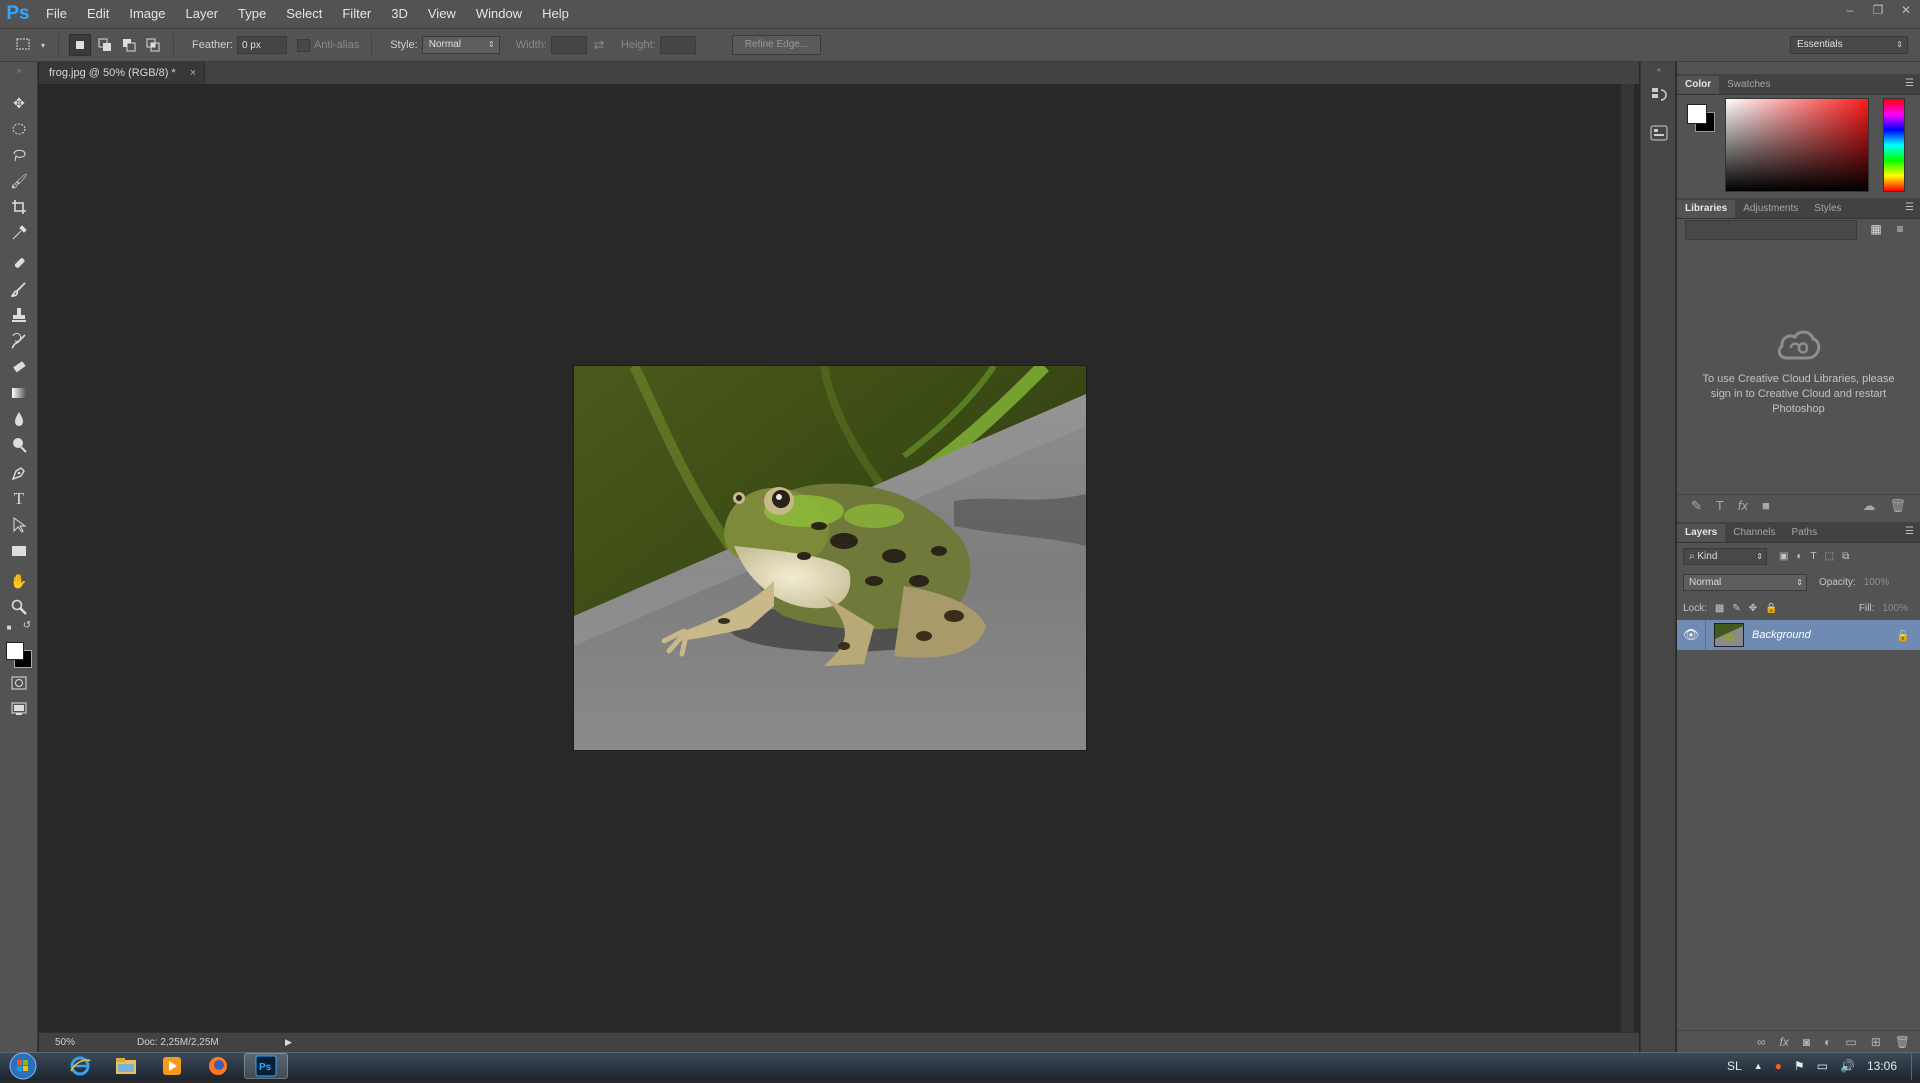  I want to click on pen-tool-icon, so click(19, 473).